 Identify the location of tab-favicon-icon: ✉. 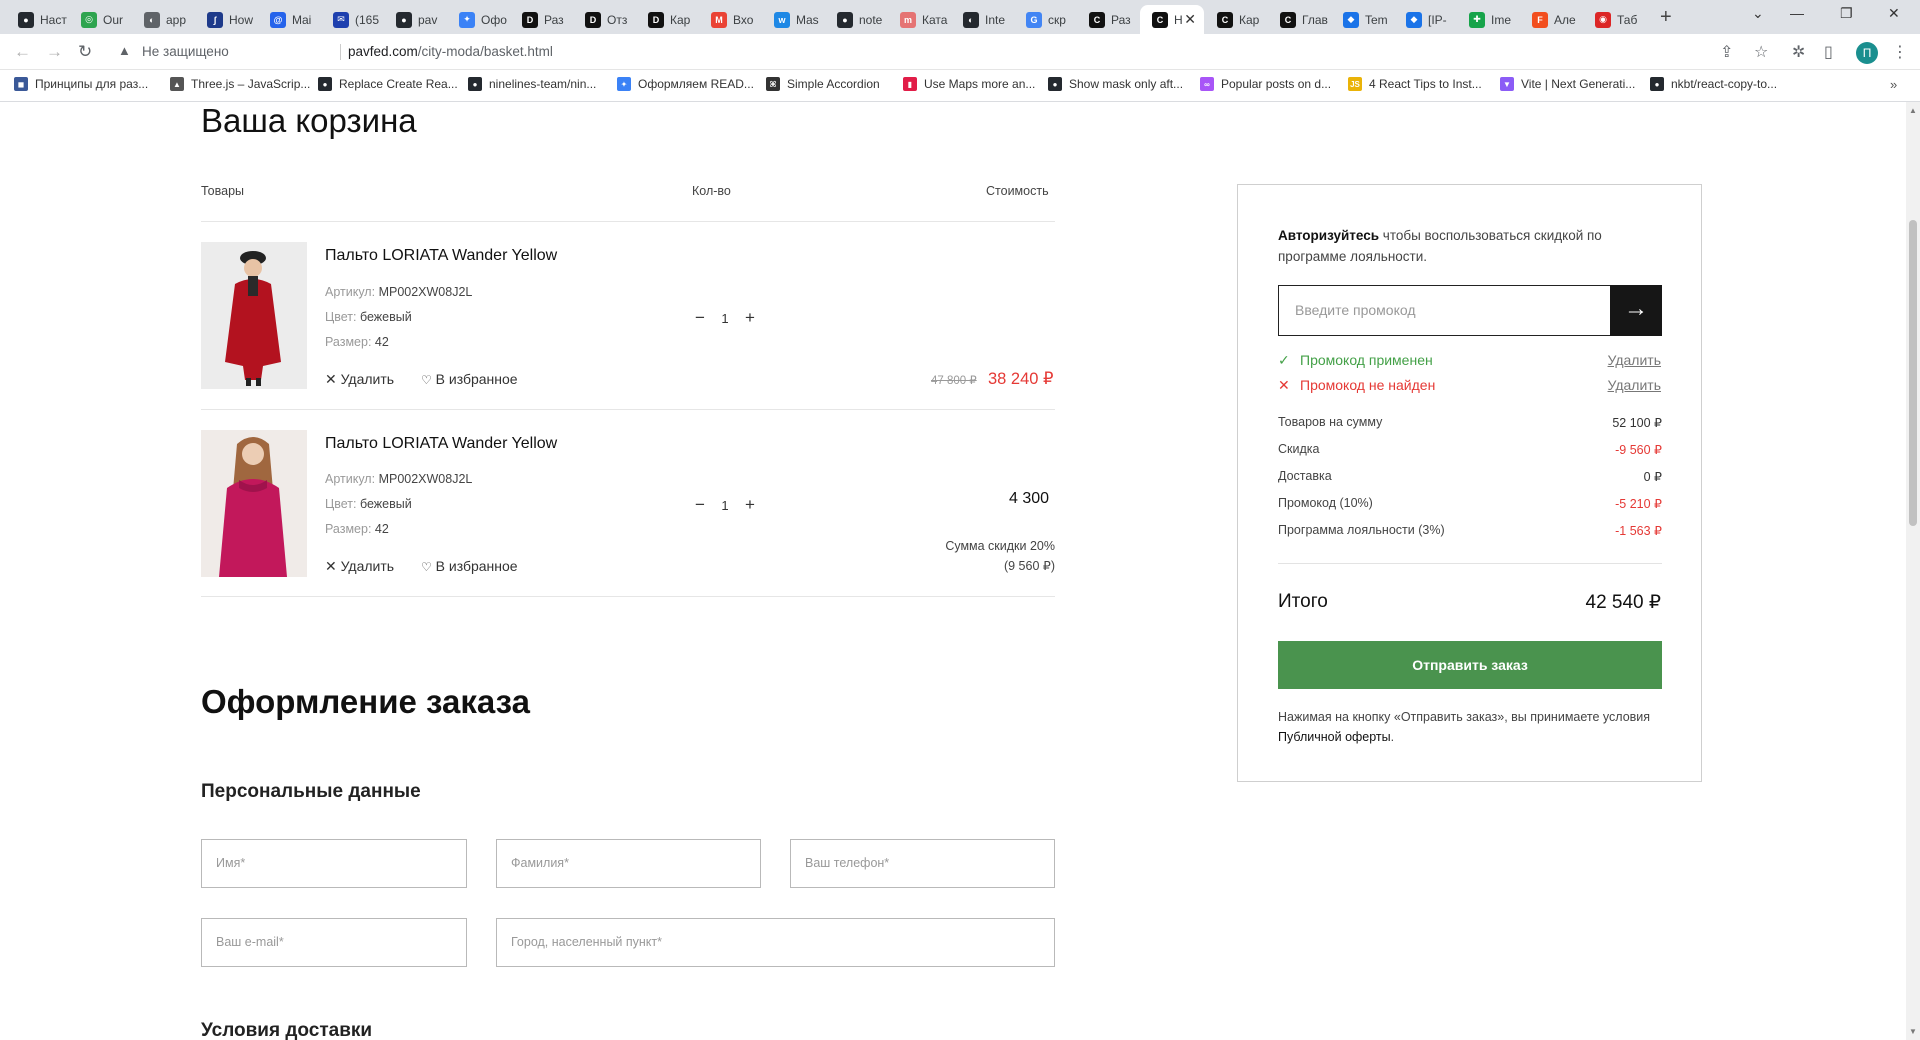
(341, 19).